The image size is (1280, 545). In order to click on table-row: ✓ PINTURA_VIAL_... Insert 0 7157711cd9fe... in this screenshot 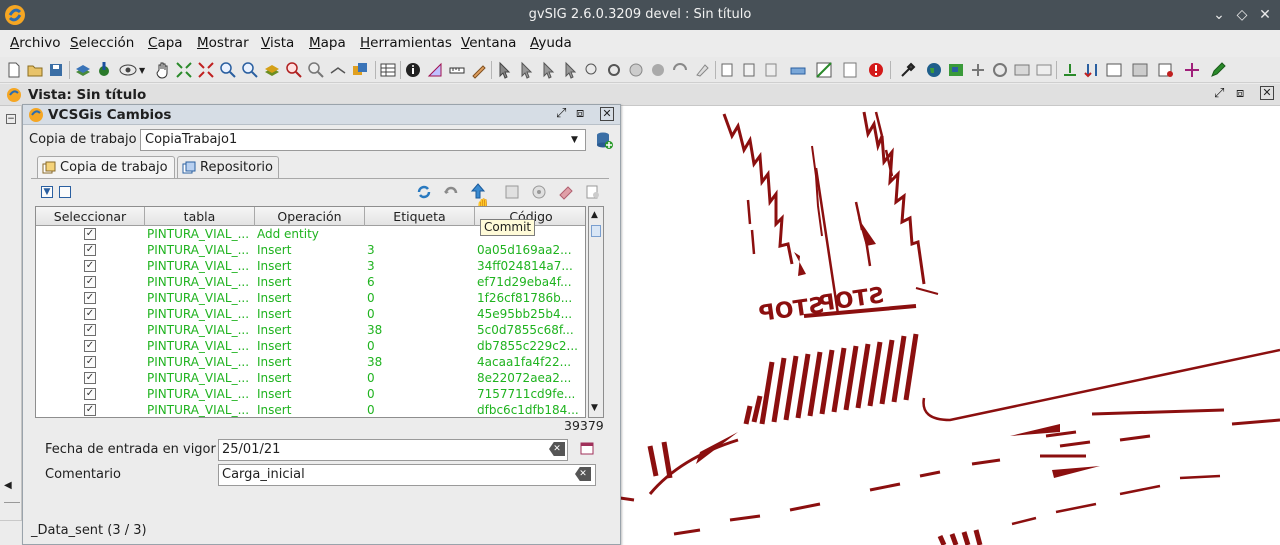, I will do `click(310, 394)`.